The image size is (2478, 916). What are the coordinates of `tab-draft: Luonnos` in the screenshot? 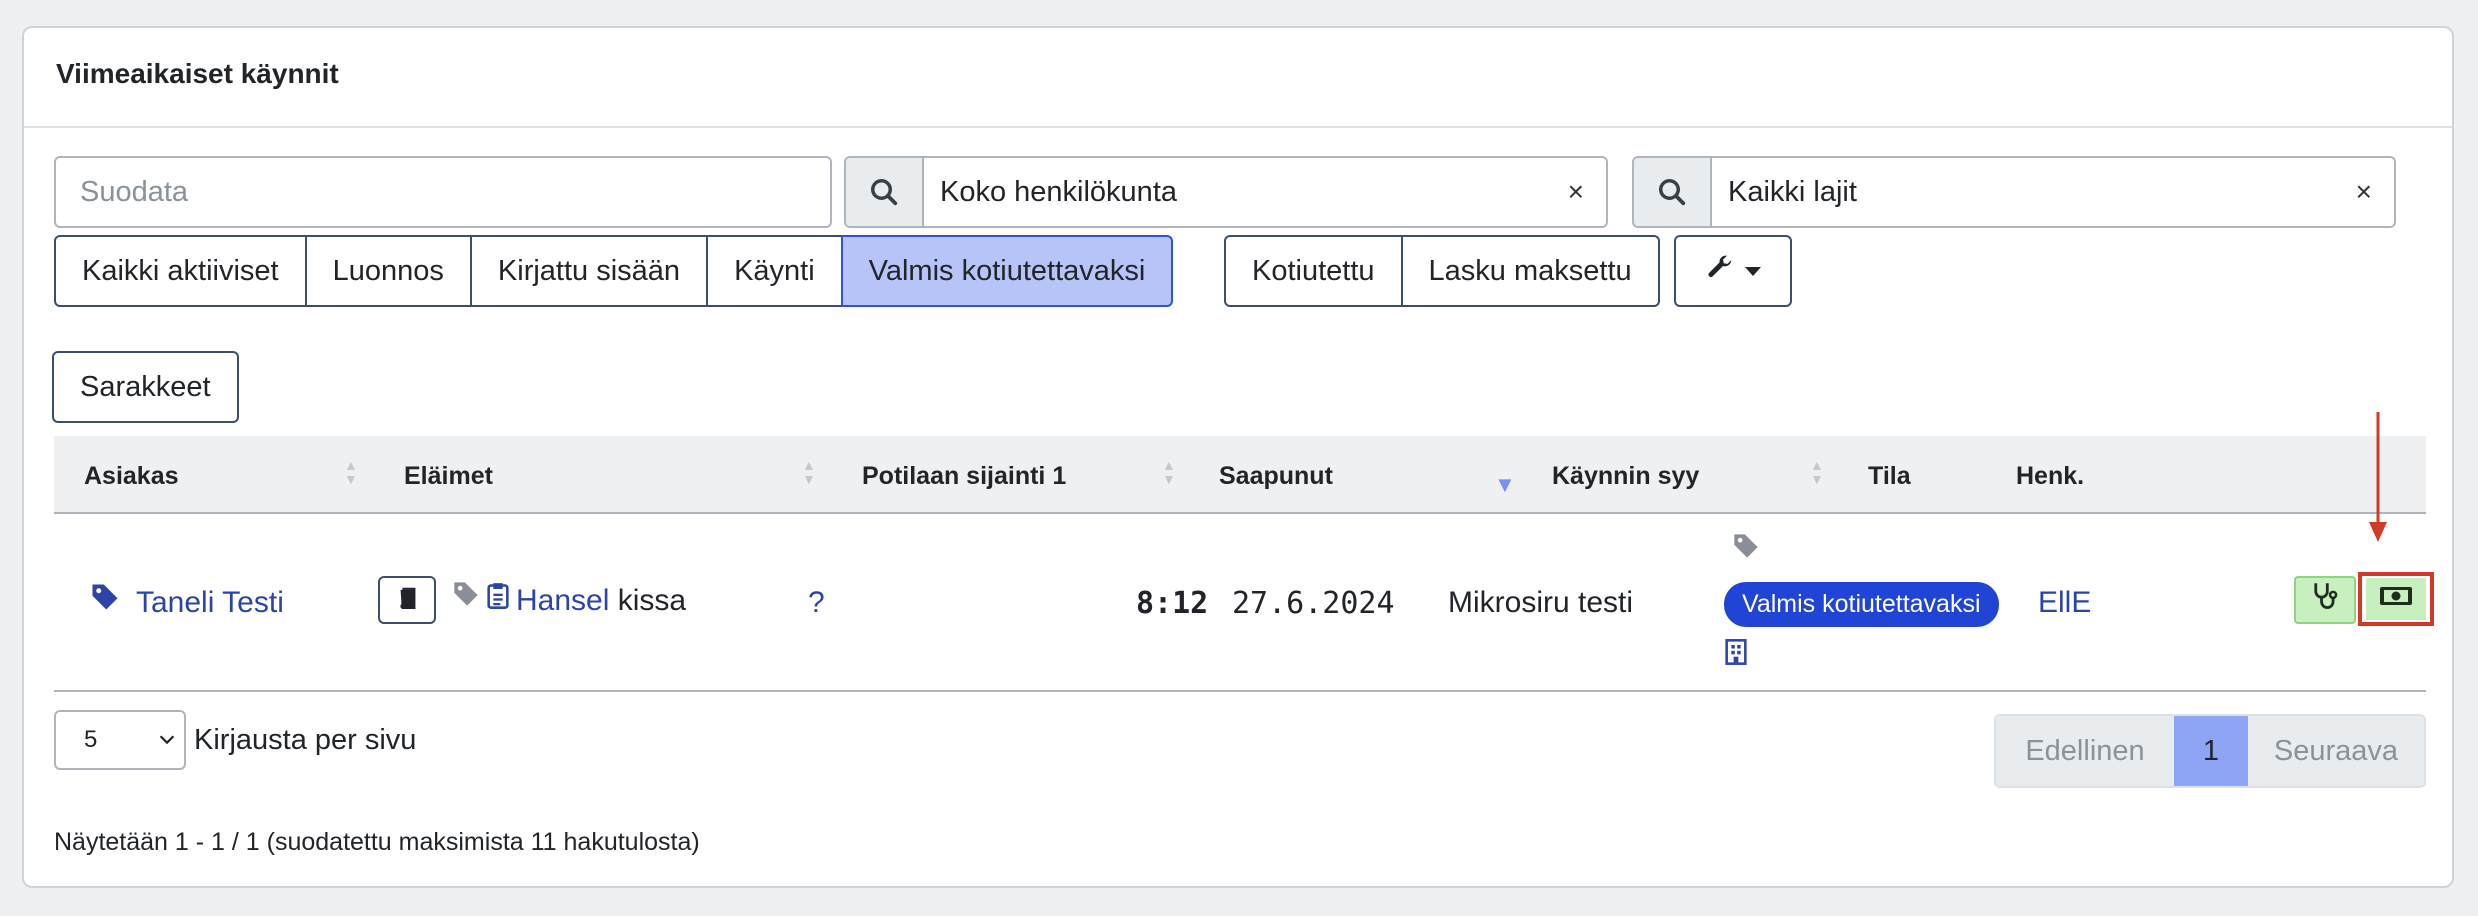 It's located at (388, 271).